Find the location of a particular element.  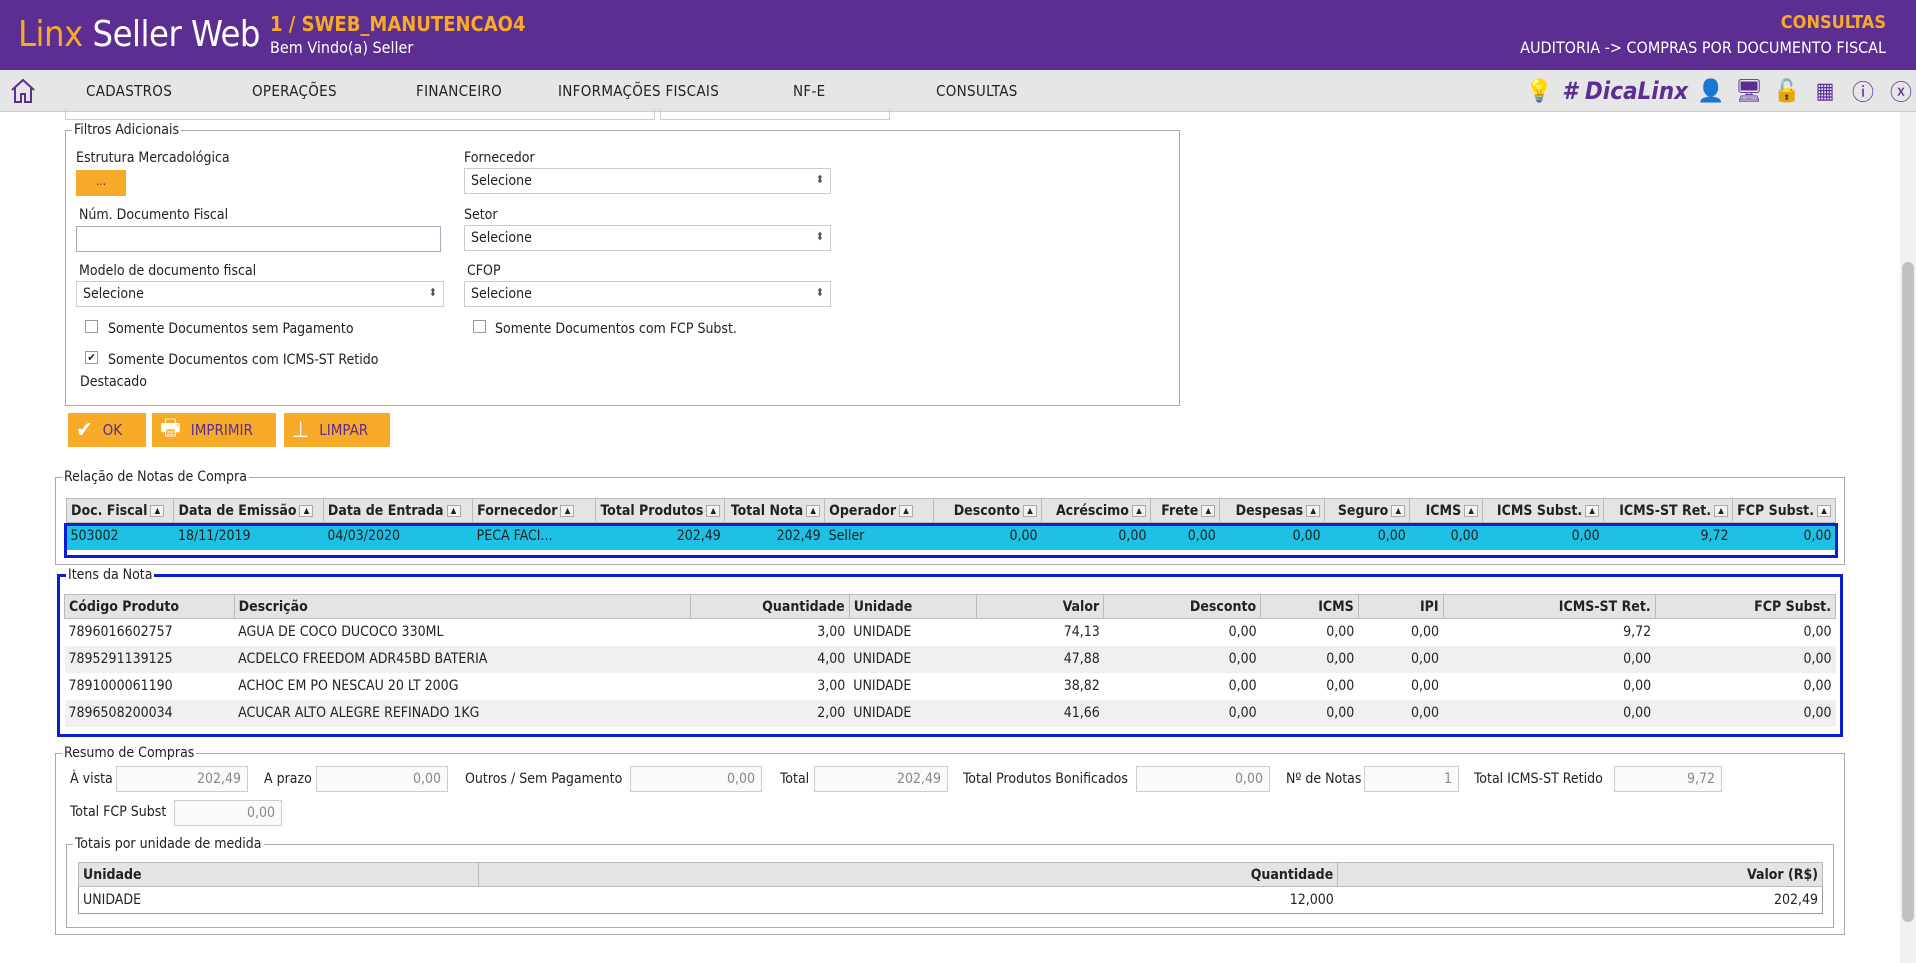

table-cell: 7896016602757 is located at coordinates (120, 632).